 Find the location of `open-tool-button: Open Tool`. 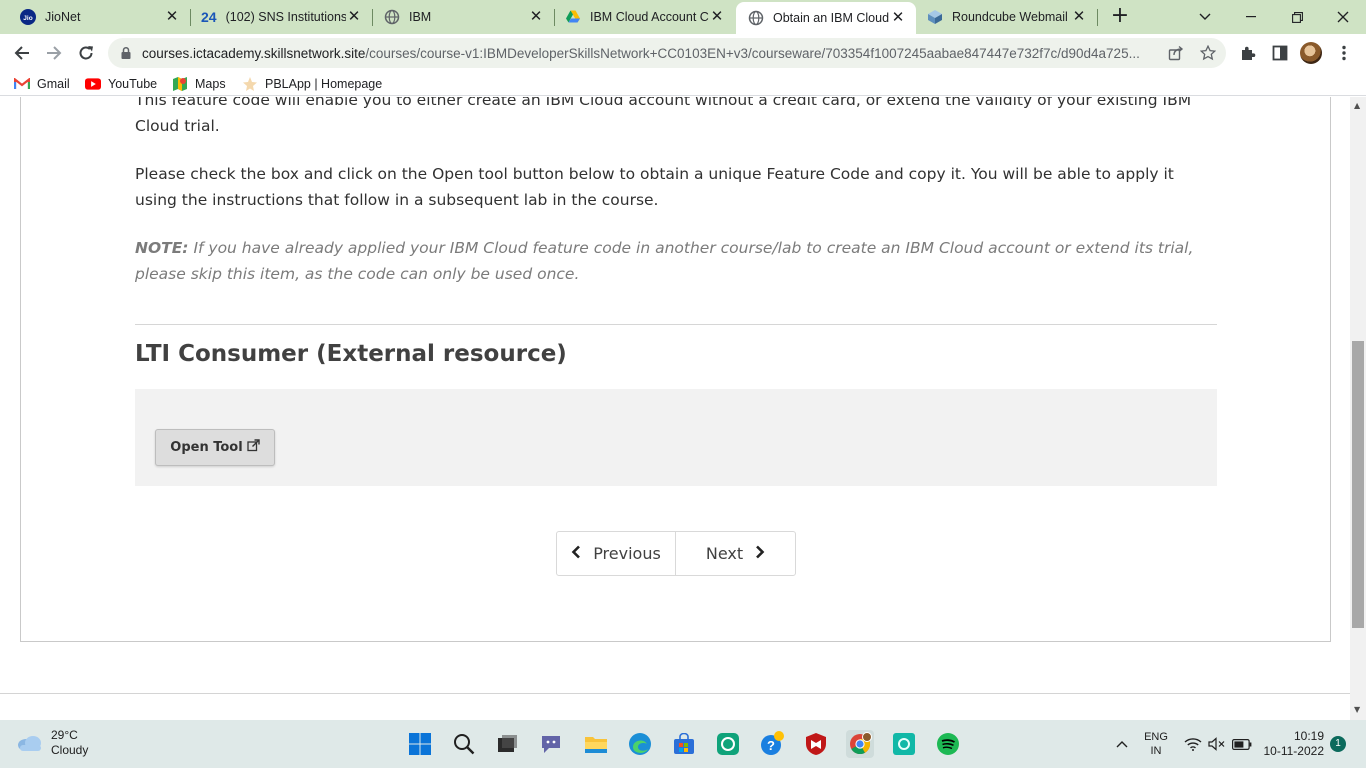

open-tool-button: Open Tool is located at coordinates (215, 447).